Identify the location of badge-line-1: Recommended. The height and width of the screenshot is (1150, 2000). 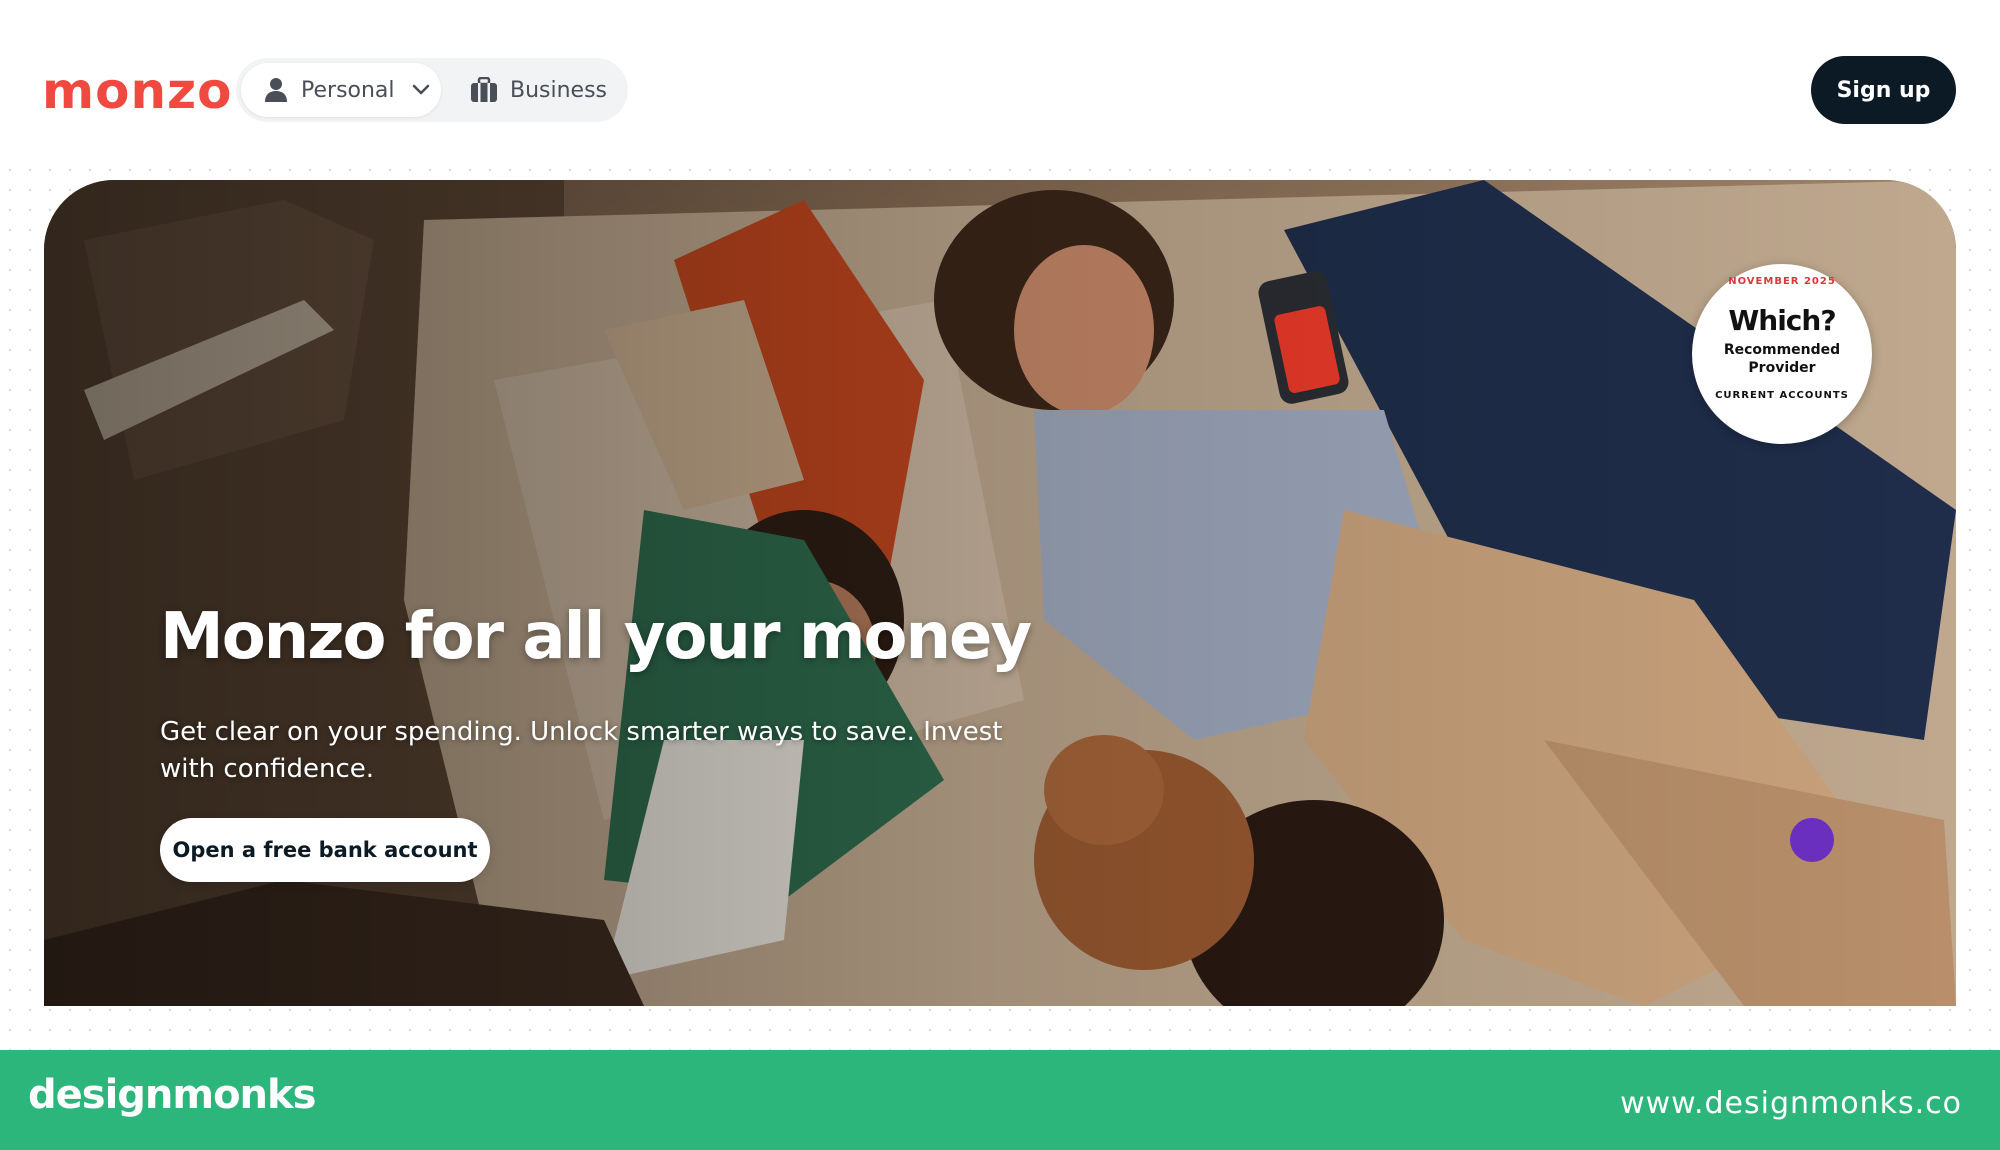
(1782, 350).